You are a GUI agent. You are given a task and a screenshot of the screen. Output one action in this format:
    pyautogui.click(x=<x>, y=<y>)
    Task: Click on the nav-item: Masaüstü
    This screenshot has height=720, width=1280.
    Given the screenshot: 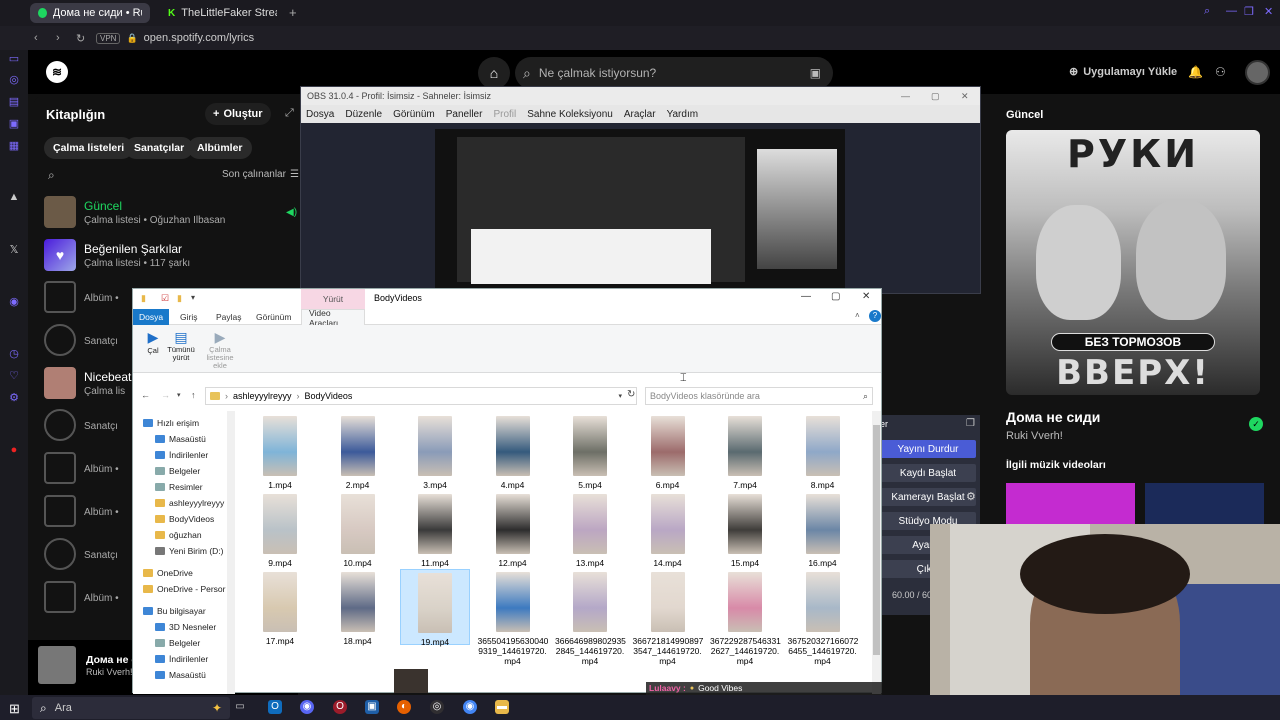 What is the action you would take?
    pyautogui.click(x=180, y=675)
    